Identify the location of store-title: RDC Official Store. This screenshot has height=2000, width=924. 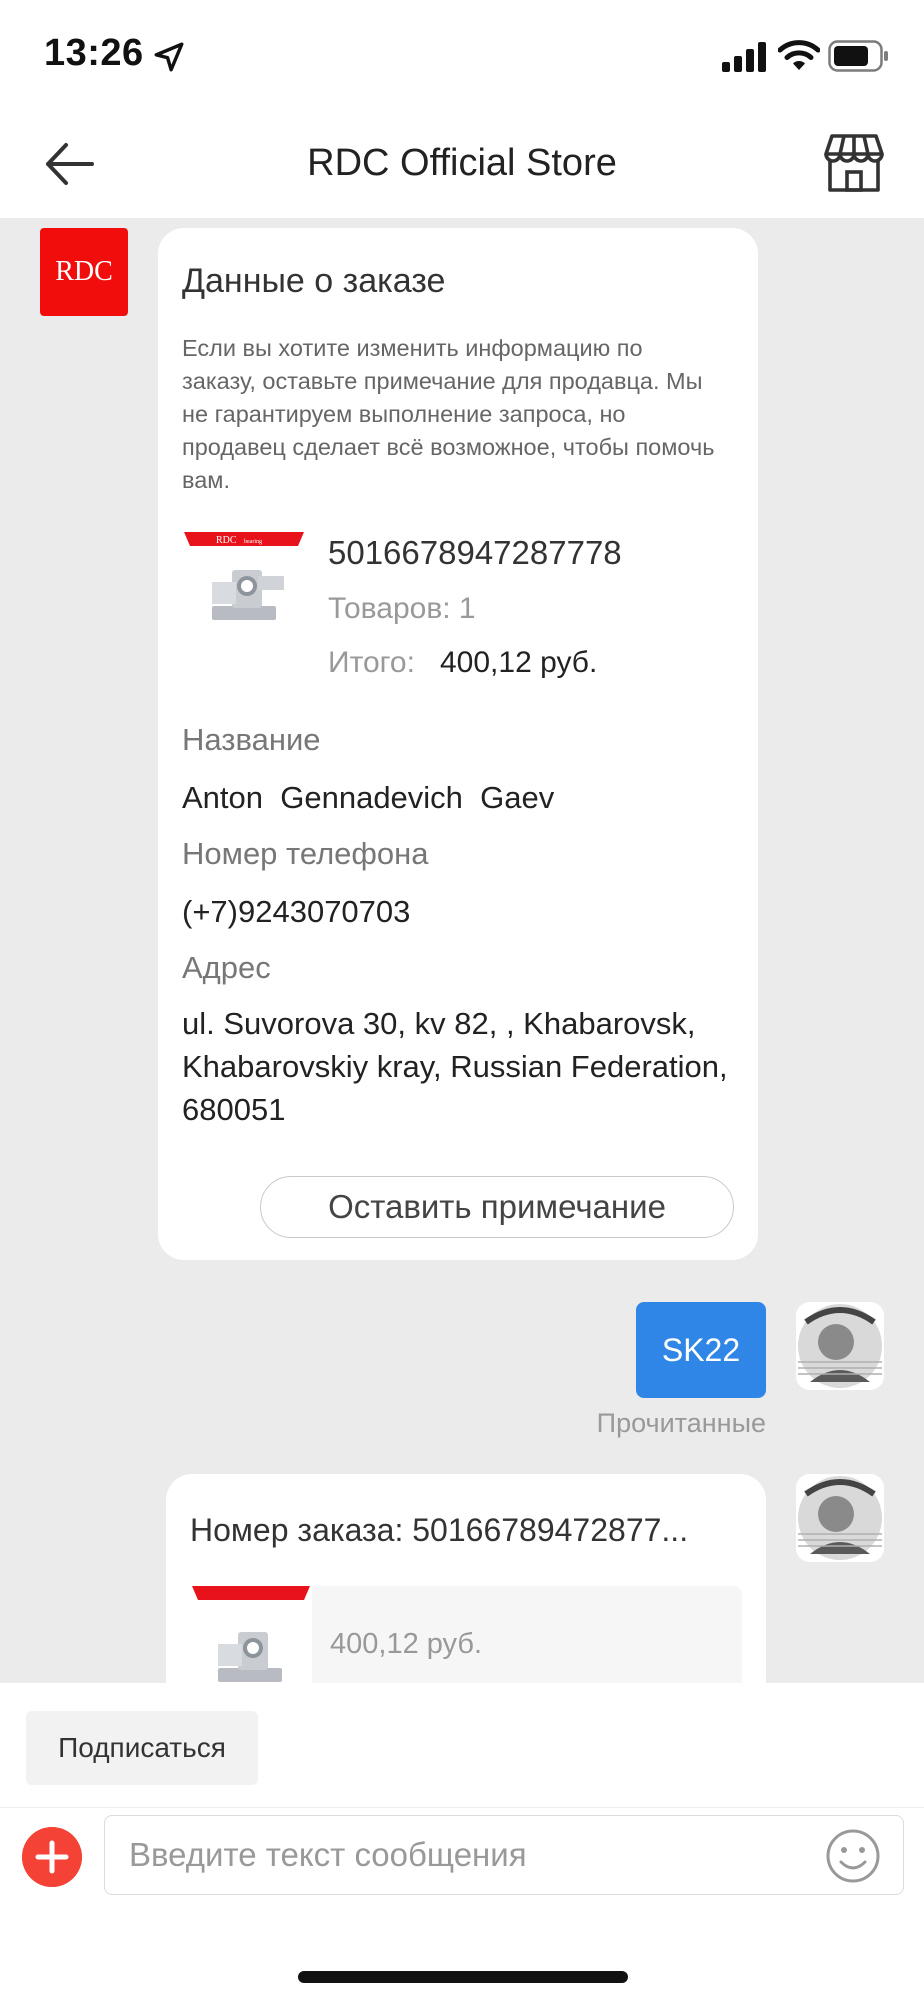
(462, 163).